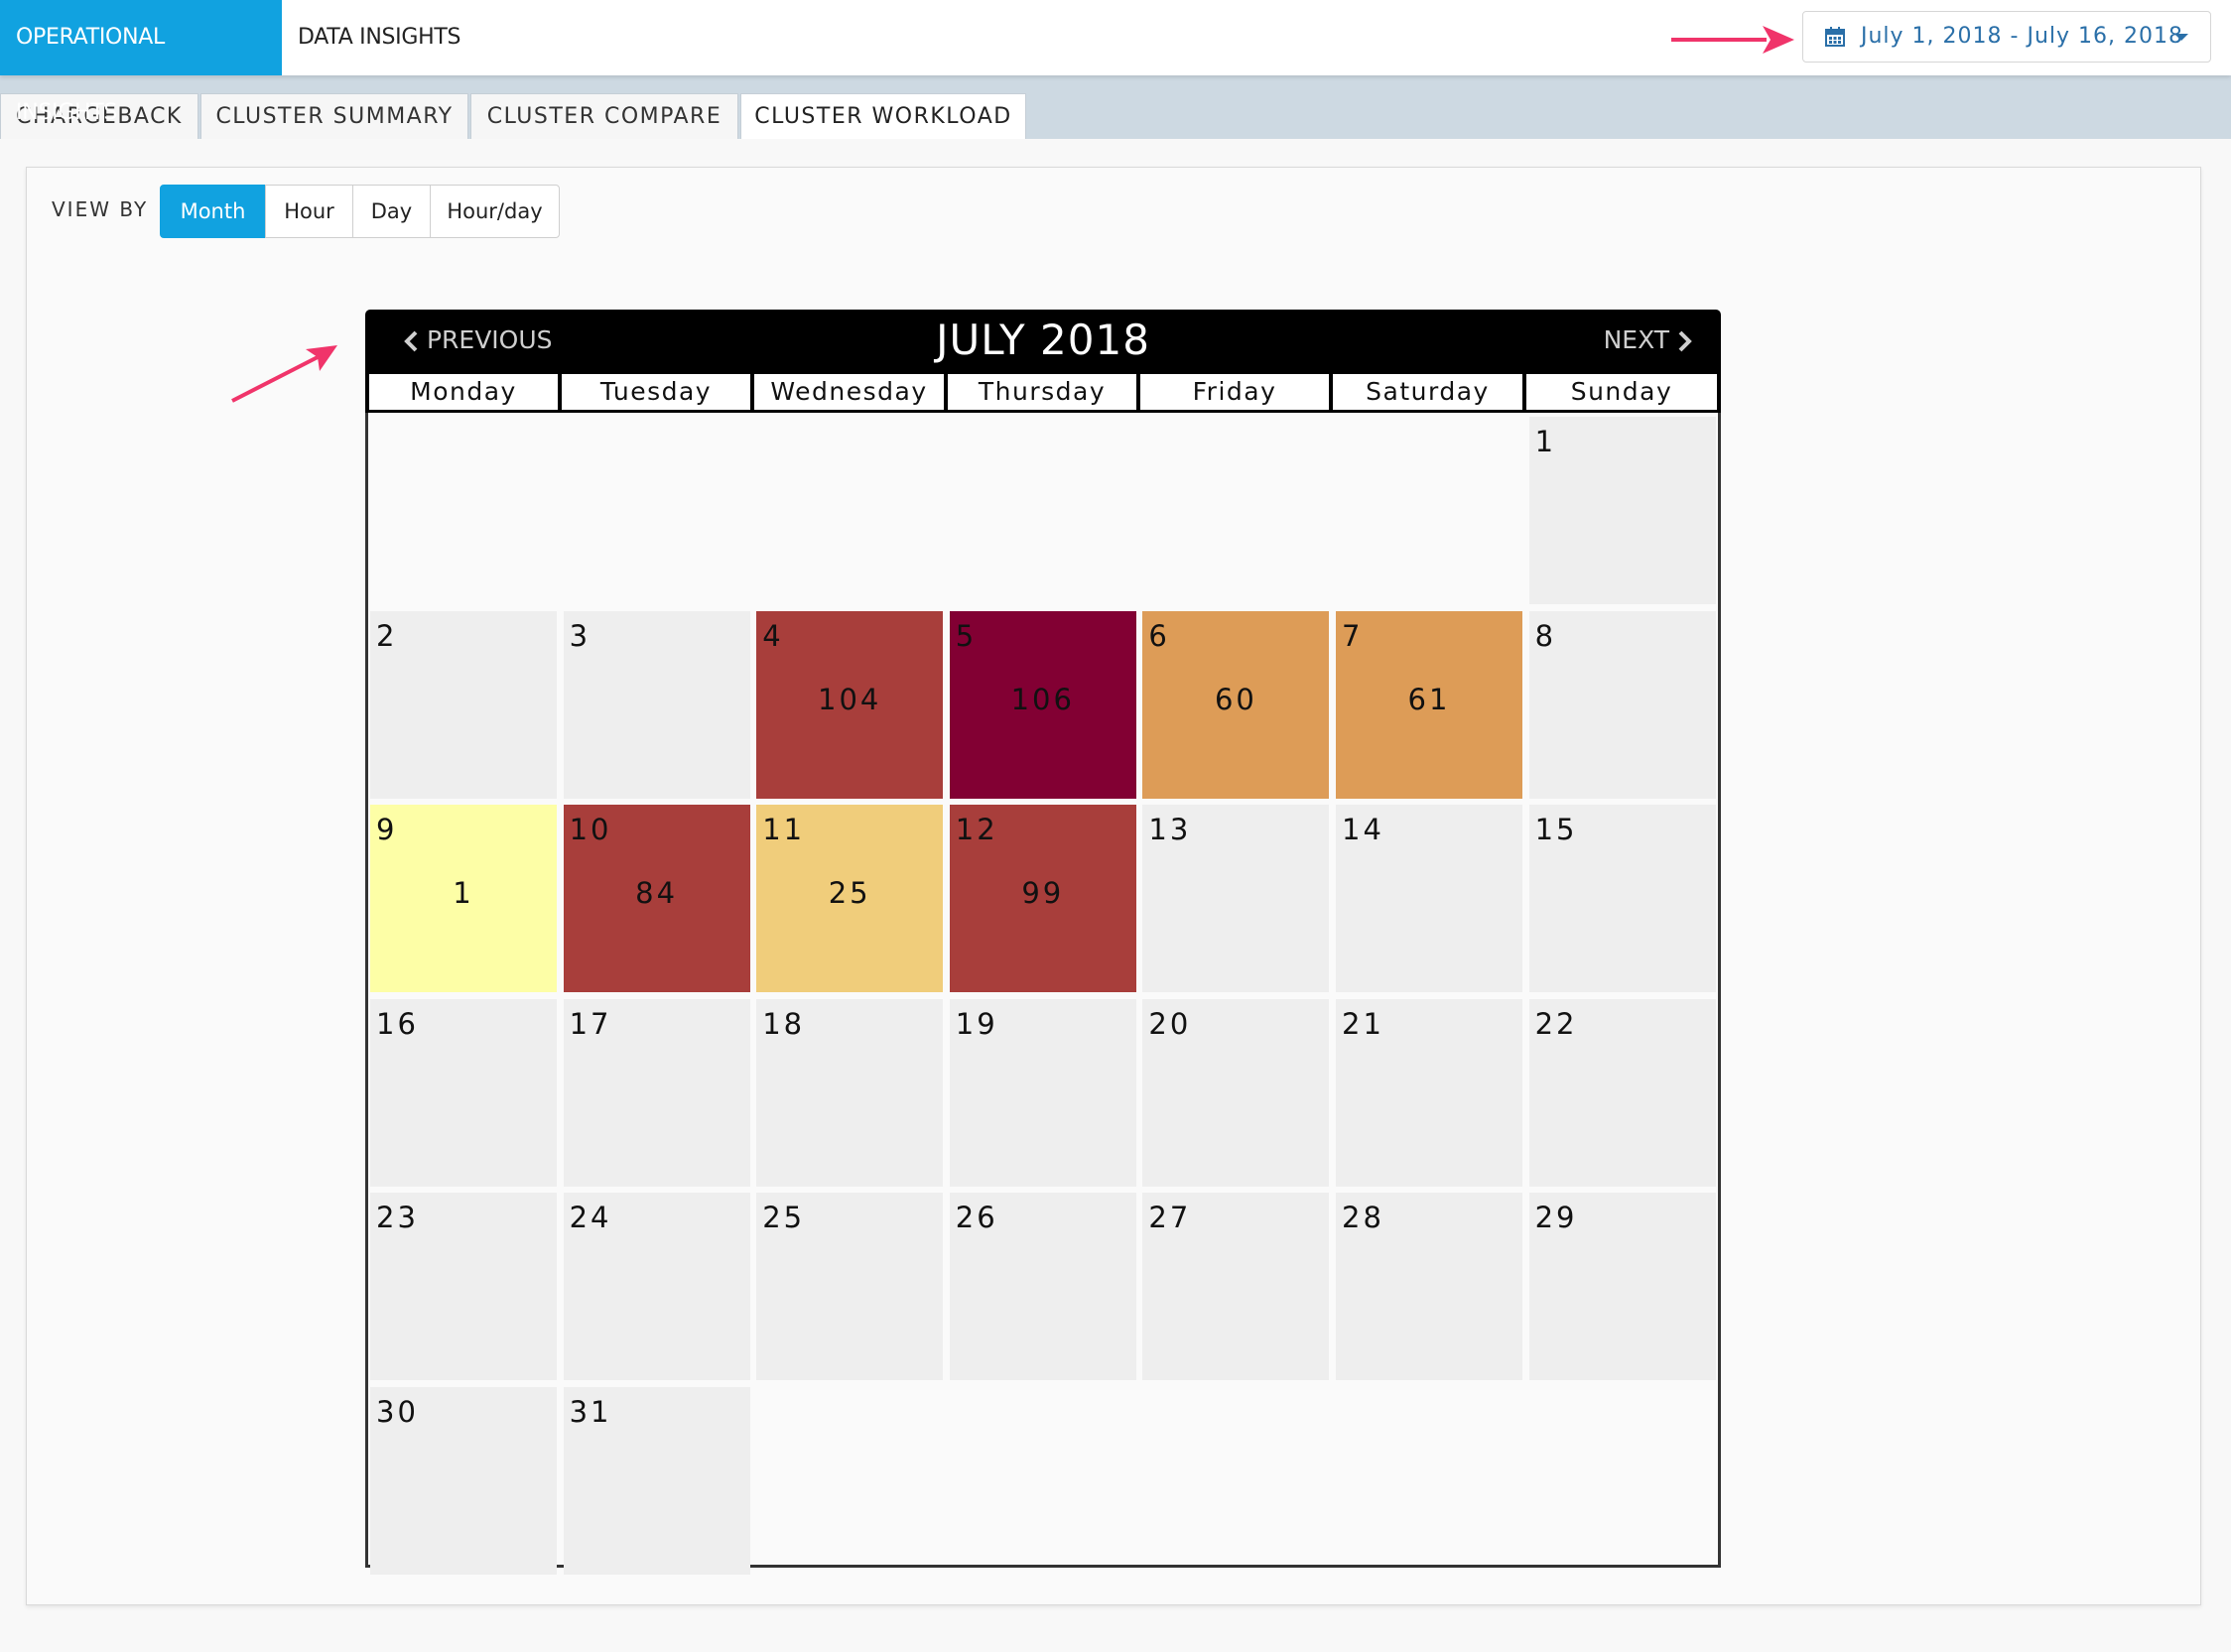  Describe the element at coordinates (1042, 1092) in the screenshot. I see `calendar-day-cell: 19` at that location.